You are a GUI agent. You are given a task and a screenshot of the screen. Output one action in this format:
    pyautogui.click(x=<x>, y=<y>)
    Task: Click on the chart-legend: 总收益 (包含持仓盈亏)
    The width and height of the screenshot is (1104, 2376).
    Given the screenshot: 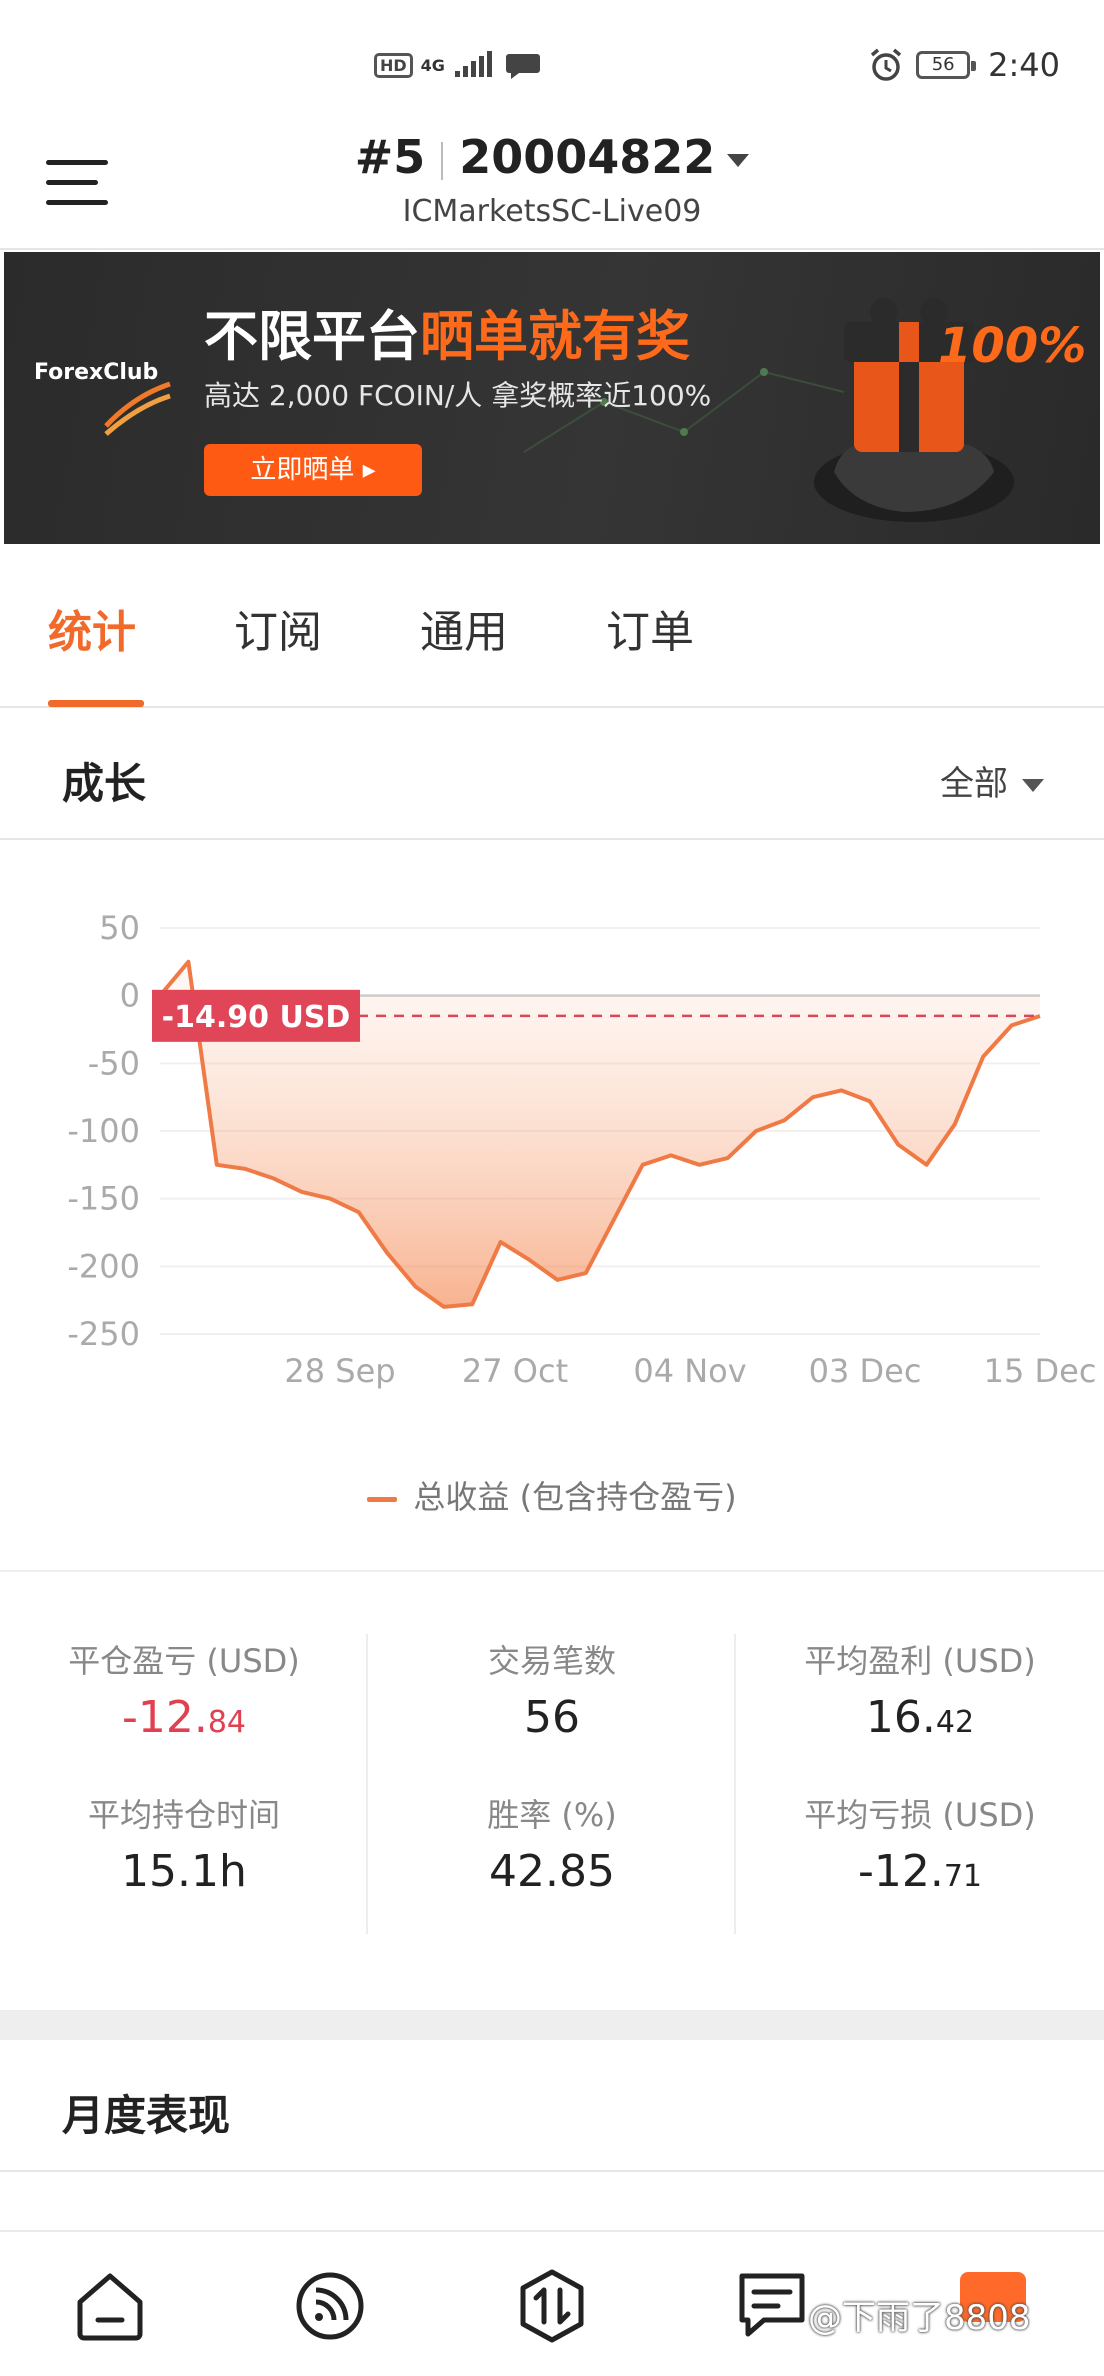 What is the action you would take?
    pyautogui.click(x=552, y=1495)
    